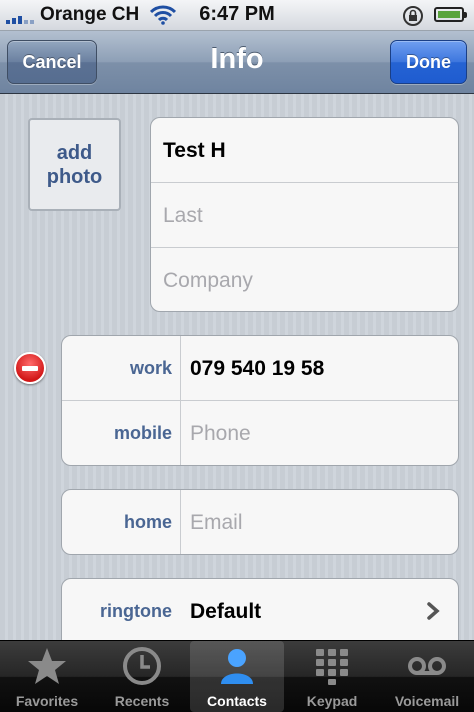 The image size is (474, 712). Describe the element at coordinates (257, 368) in the screenshot. I see `phone-value-work: 079 540 19 58` at that location.